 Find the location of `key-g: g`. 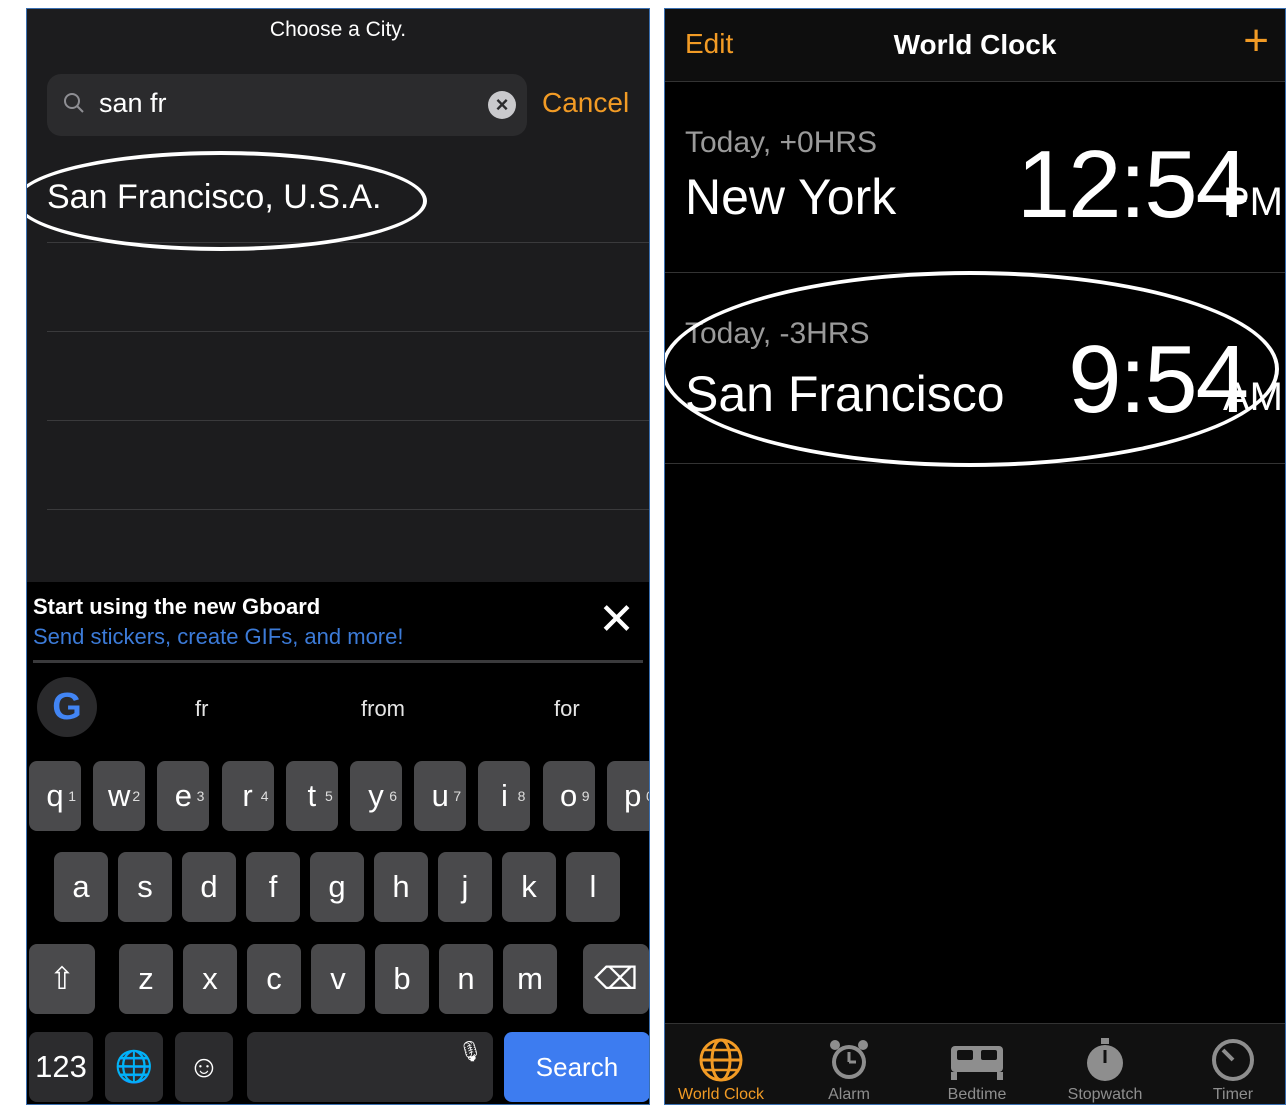

key-g: g is located at coordinates (337, 887).